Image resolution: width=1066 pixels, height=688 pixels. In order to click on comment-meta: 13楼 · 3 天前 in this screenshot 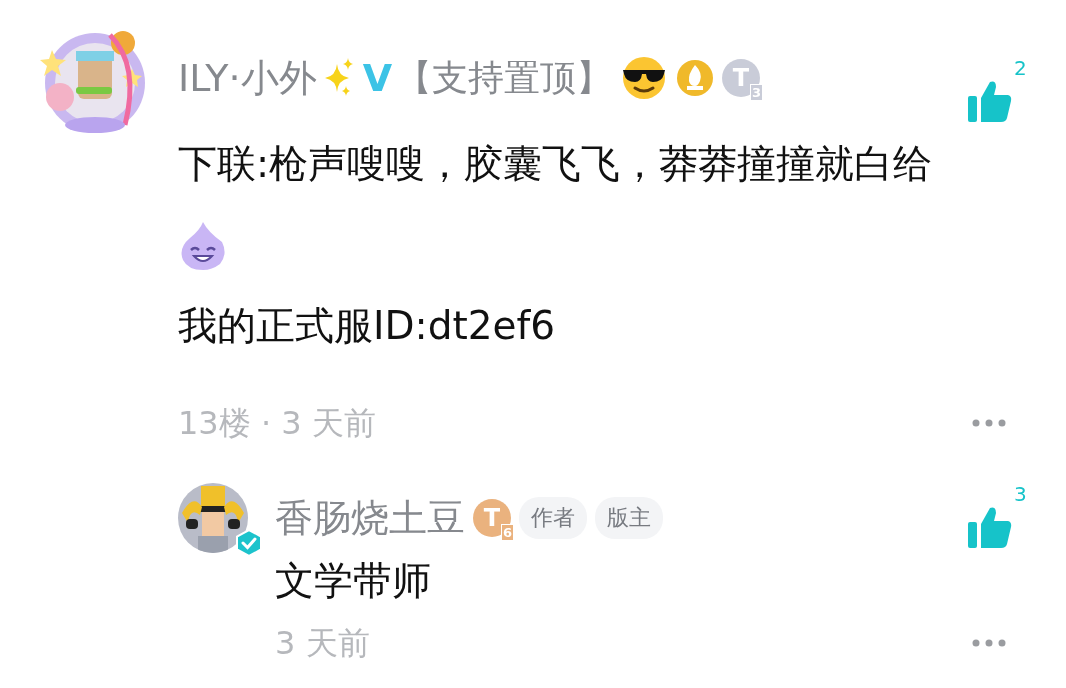, I will do `click(277, 423)`.